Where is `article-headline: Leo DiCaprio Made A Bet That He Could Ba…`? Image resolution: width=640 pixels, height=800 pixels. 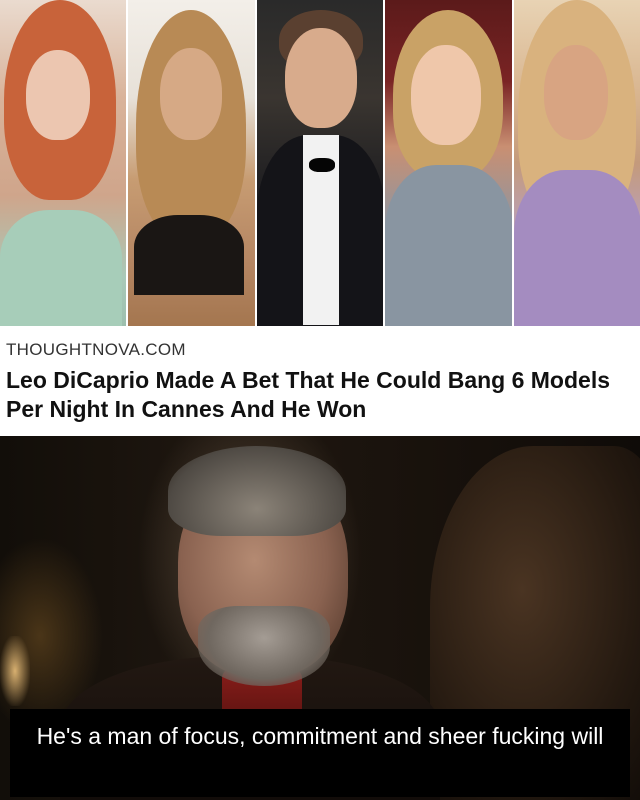 article-headline: Leo DiCaprio Made A Bet That He Could Ba… is located at coordinates (308, 394).